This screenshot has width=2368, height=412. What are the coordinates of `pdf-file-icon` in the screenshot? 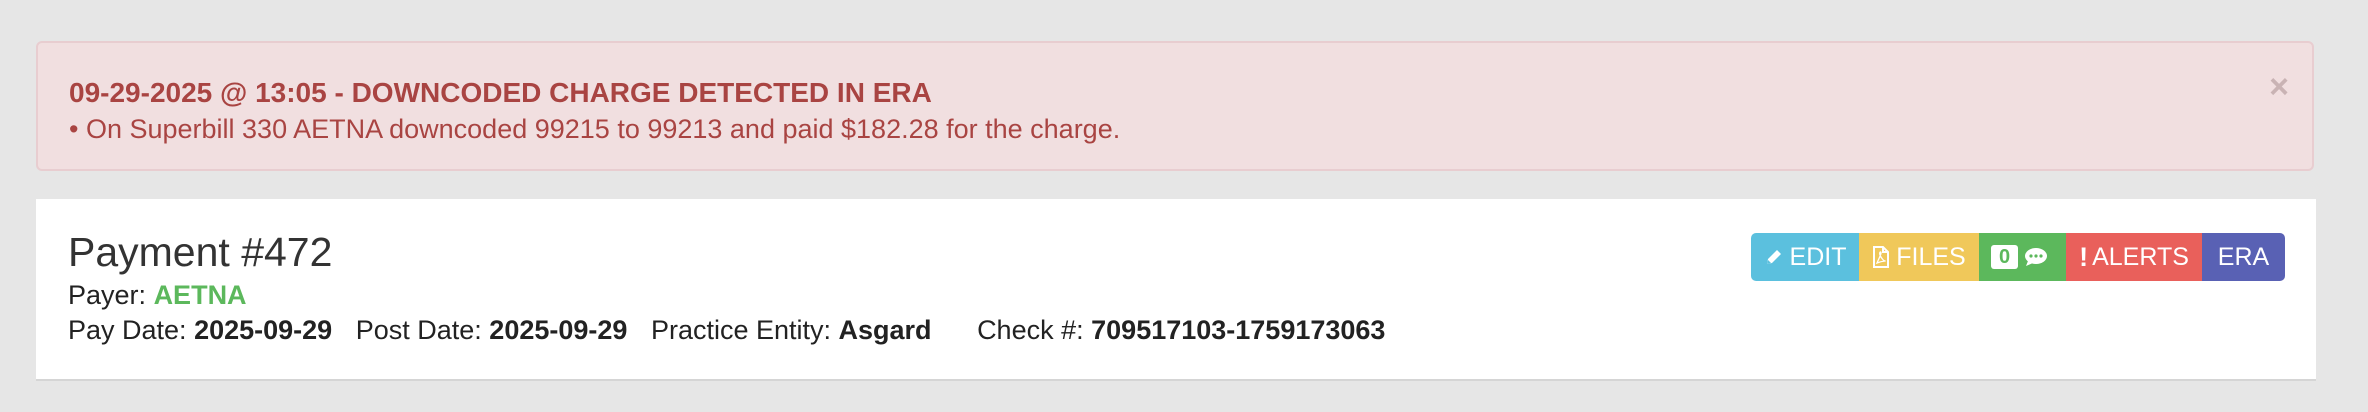 It's located at (1881, 257).